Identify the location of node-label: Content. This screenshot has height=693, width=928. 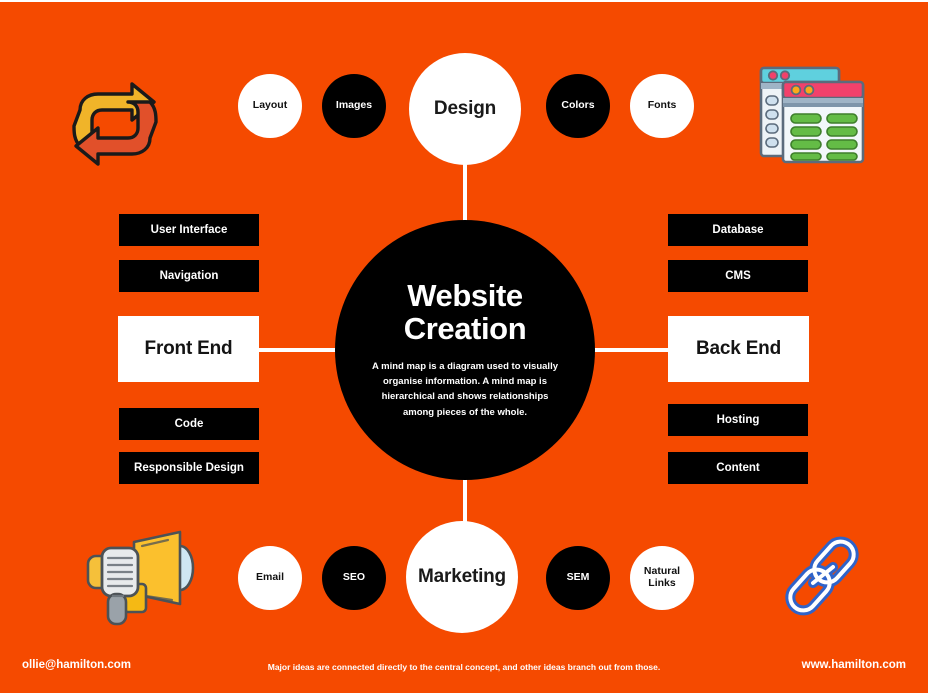
(738, 468).